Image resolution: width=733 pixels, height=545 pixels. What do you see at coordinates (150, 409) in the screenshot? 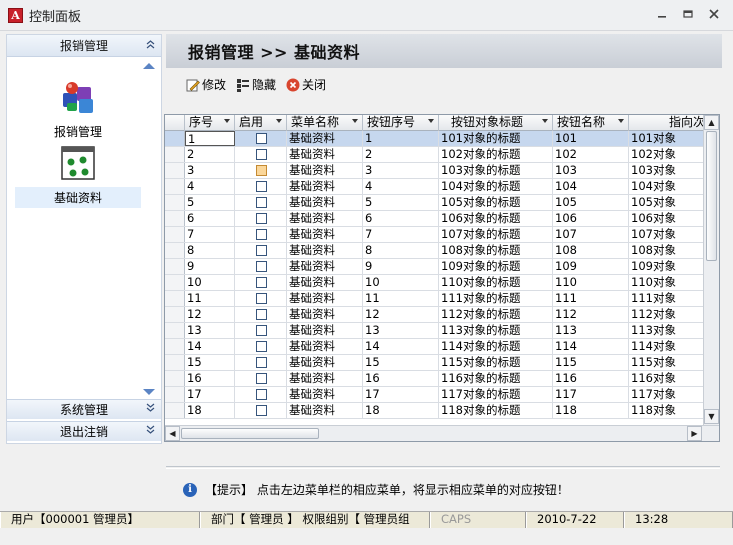
I see `chevron-down-icon` at bounding box center [150, 409].